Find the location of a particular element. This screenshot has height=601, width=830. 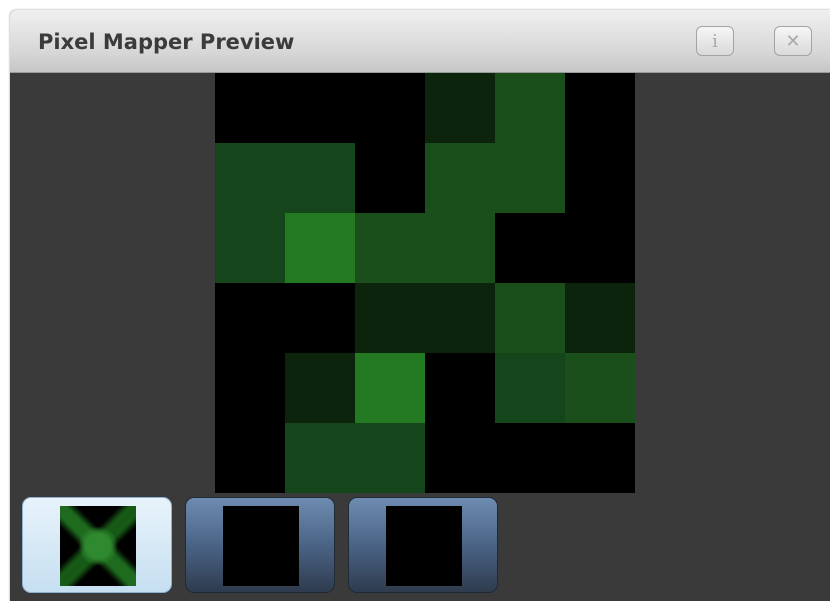

info-button: i is located at coordinates (715, 41).